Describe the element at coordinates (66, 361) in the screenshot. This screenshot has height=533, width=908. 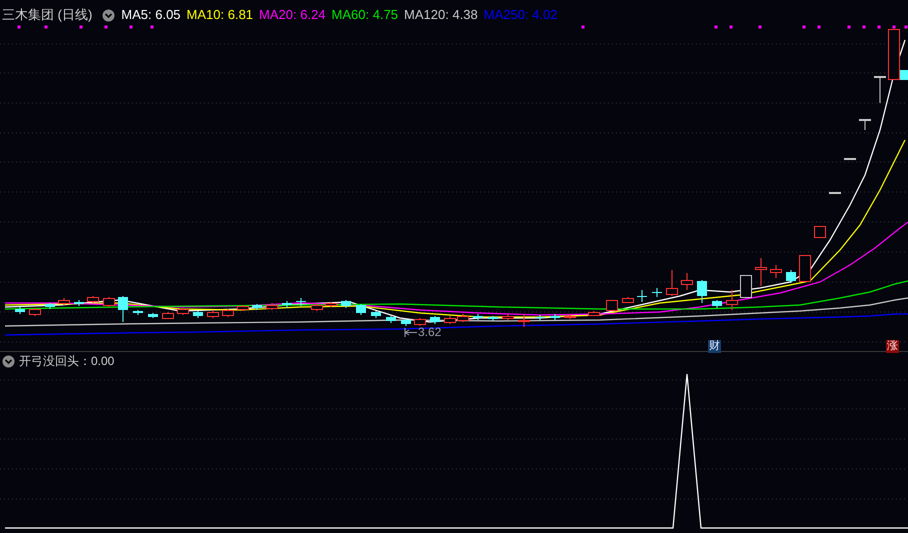
I see `indicator-label: 开弓没回头：0.00` at that location.